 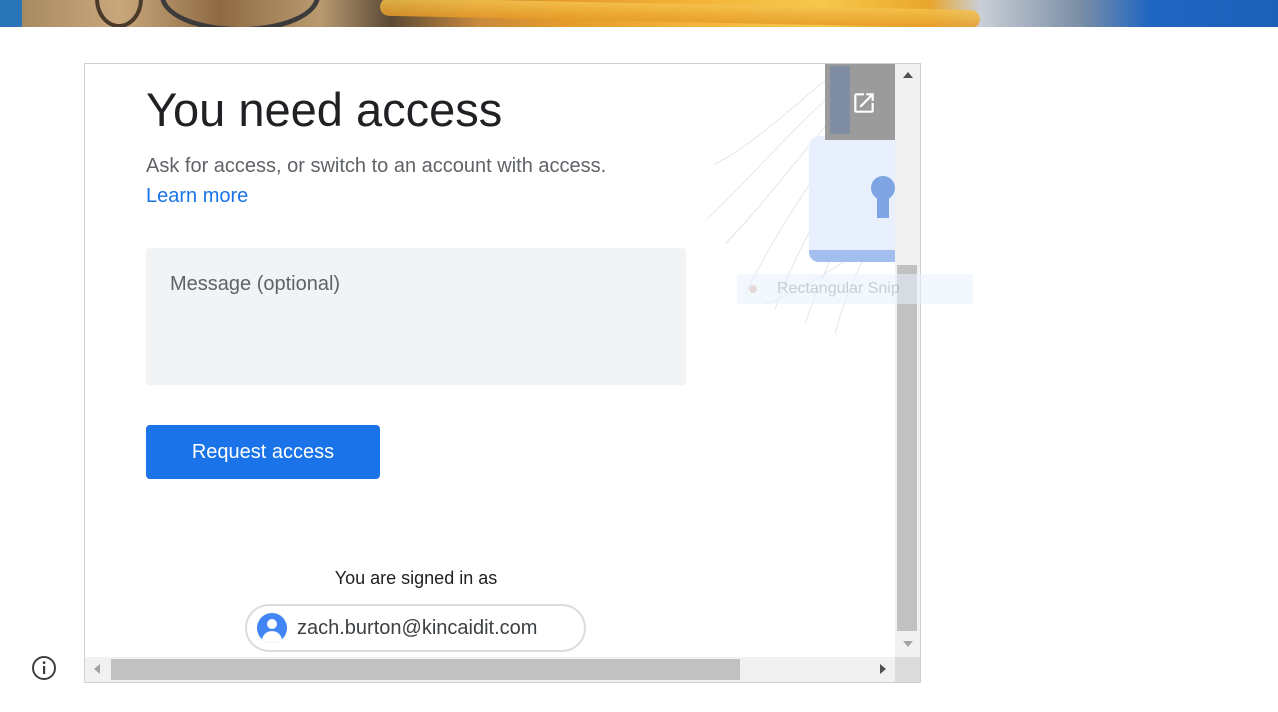 What do you see at coordinates (416, 316) in the screenshot?
I see `message-field` at bounding box center [416, 316].